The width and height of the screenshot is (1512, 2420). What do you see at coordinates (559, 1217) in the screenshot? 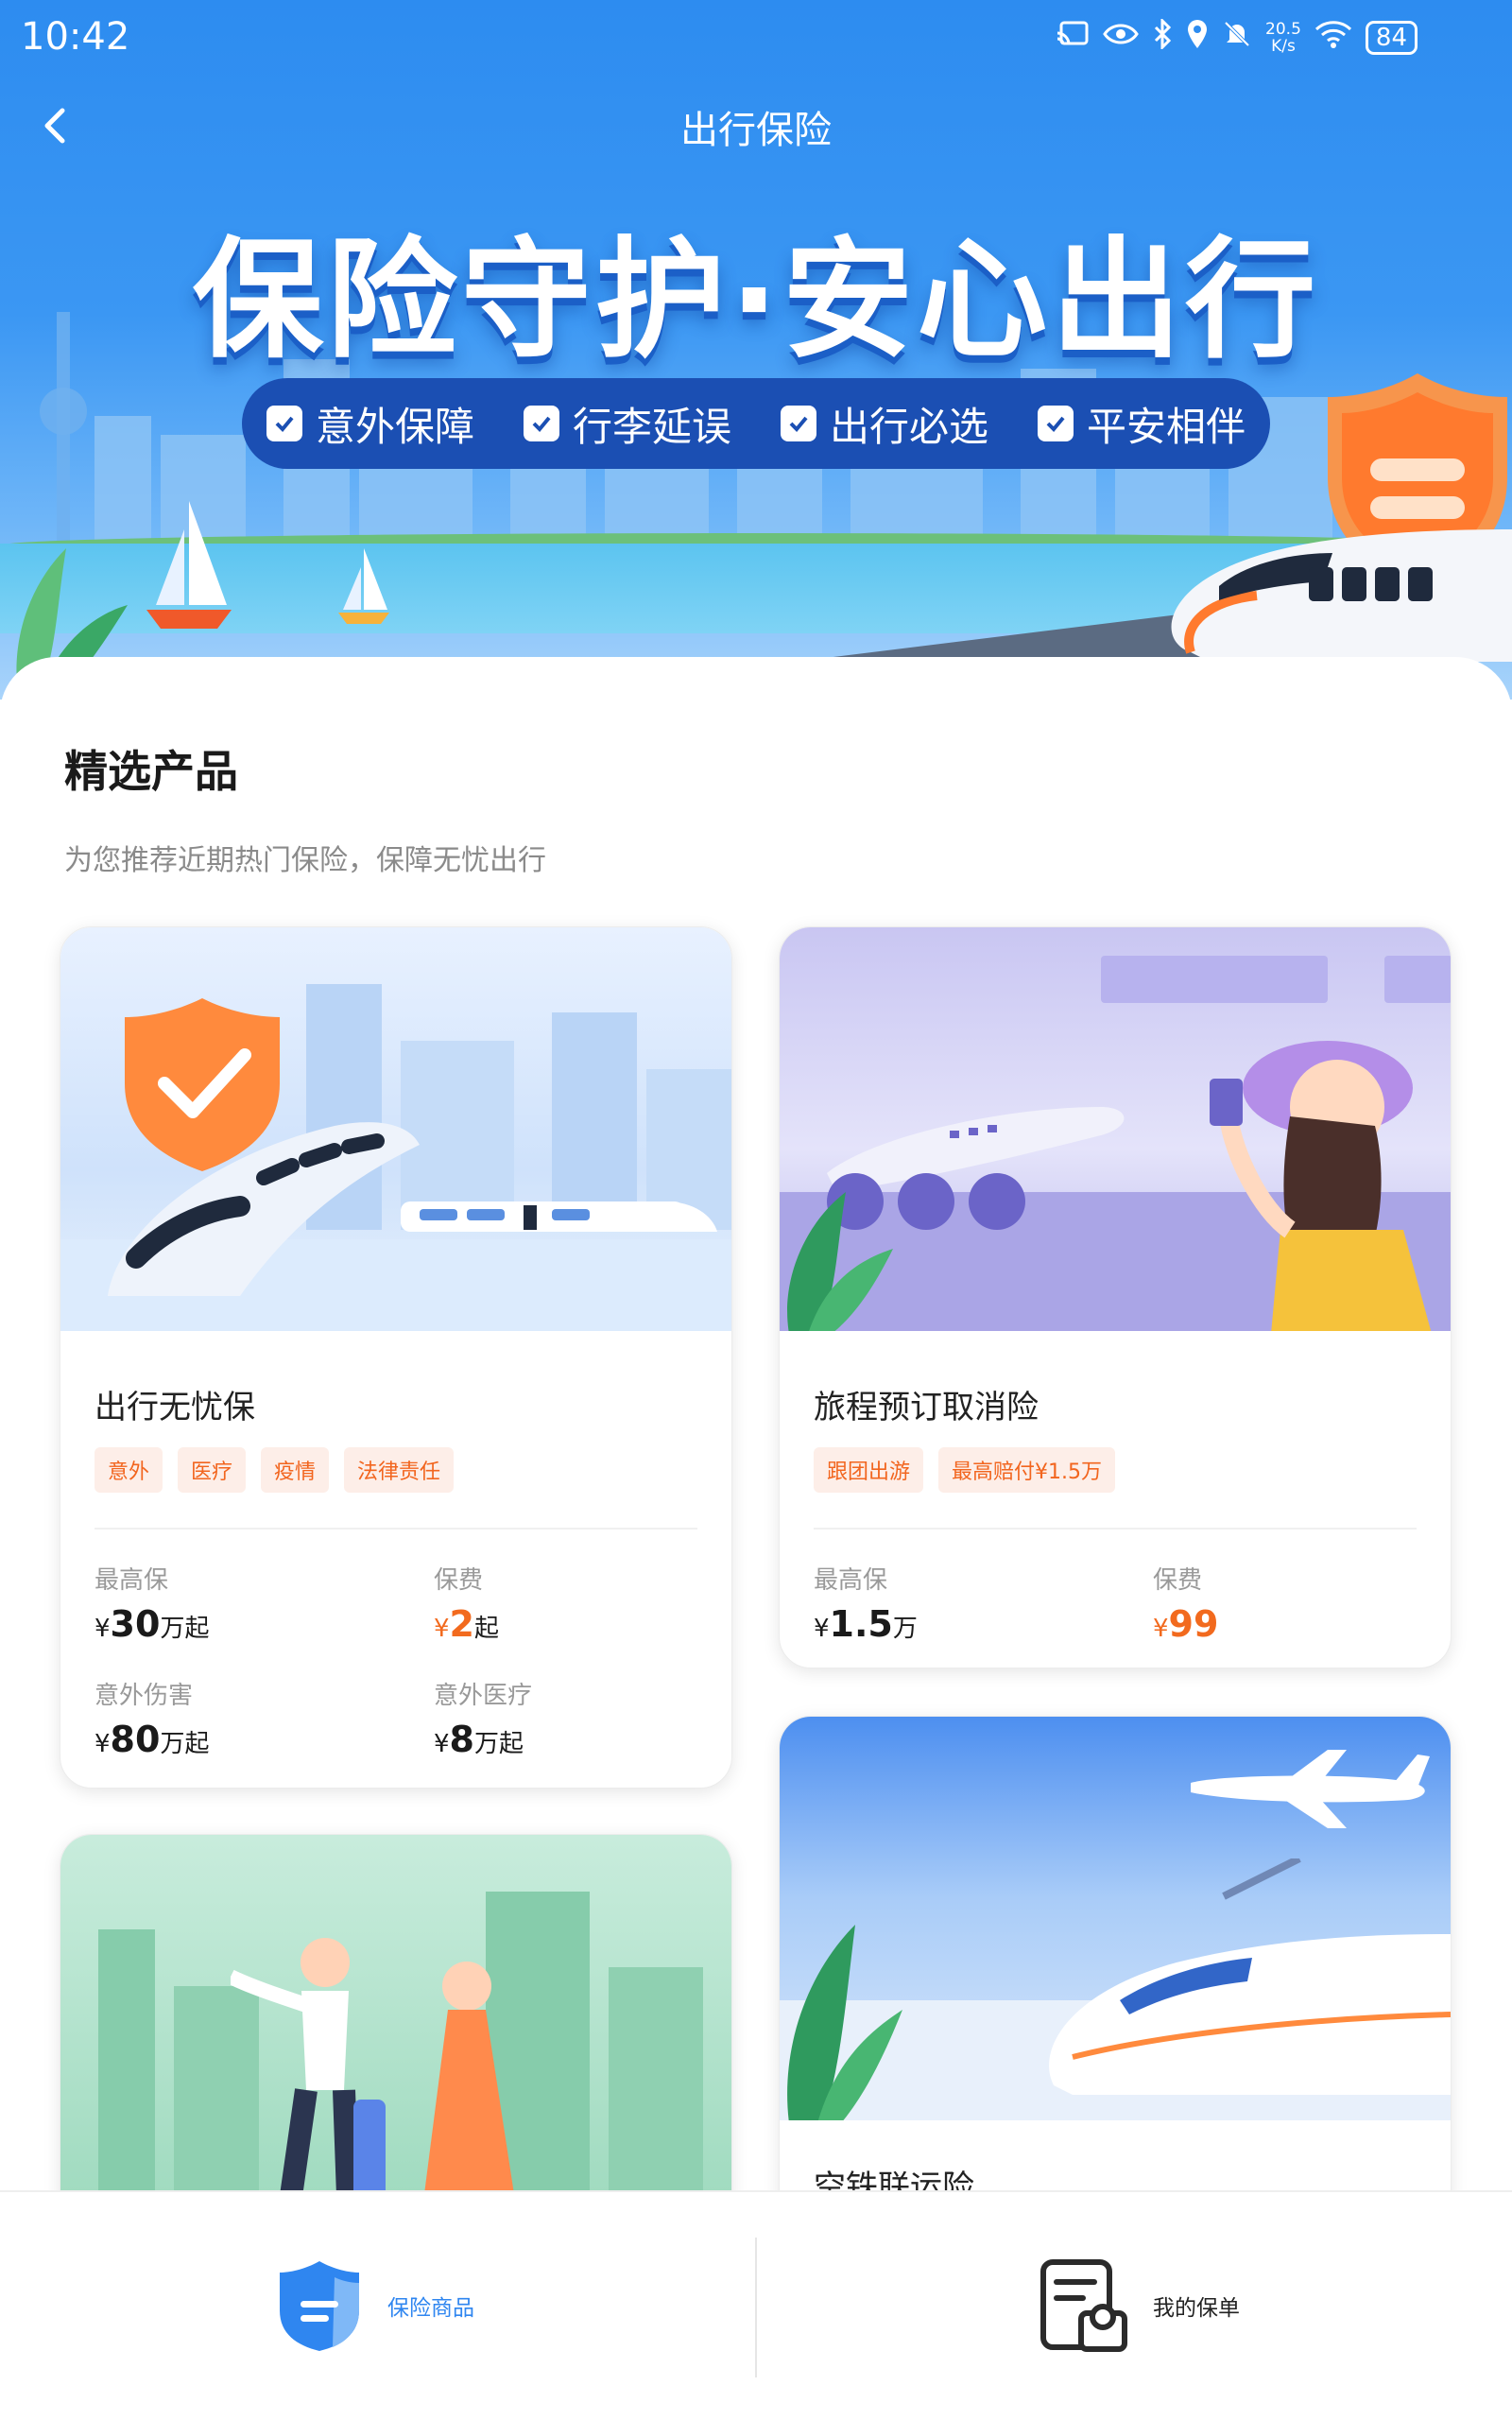
I see `train-icon` at bounding box center [559, 1217].